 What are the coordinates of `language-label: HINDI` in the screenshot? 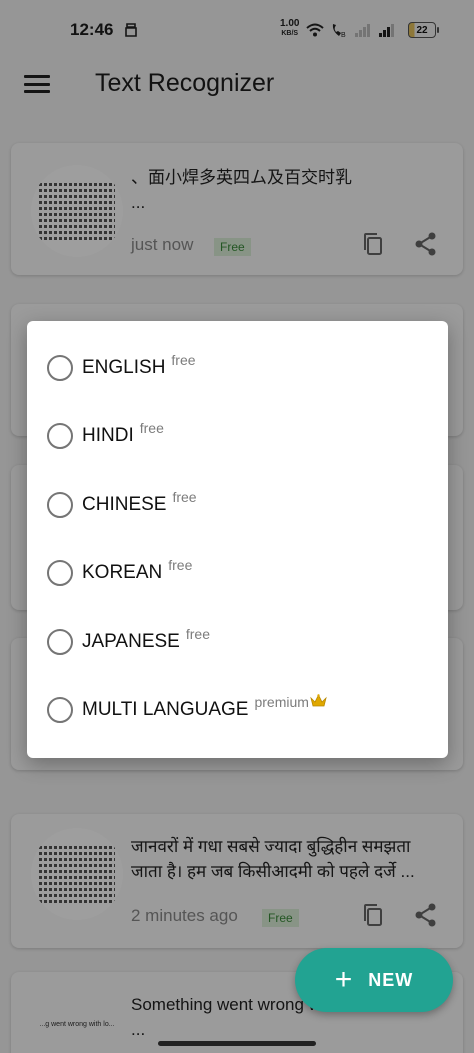 It's located at (108, 435).